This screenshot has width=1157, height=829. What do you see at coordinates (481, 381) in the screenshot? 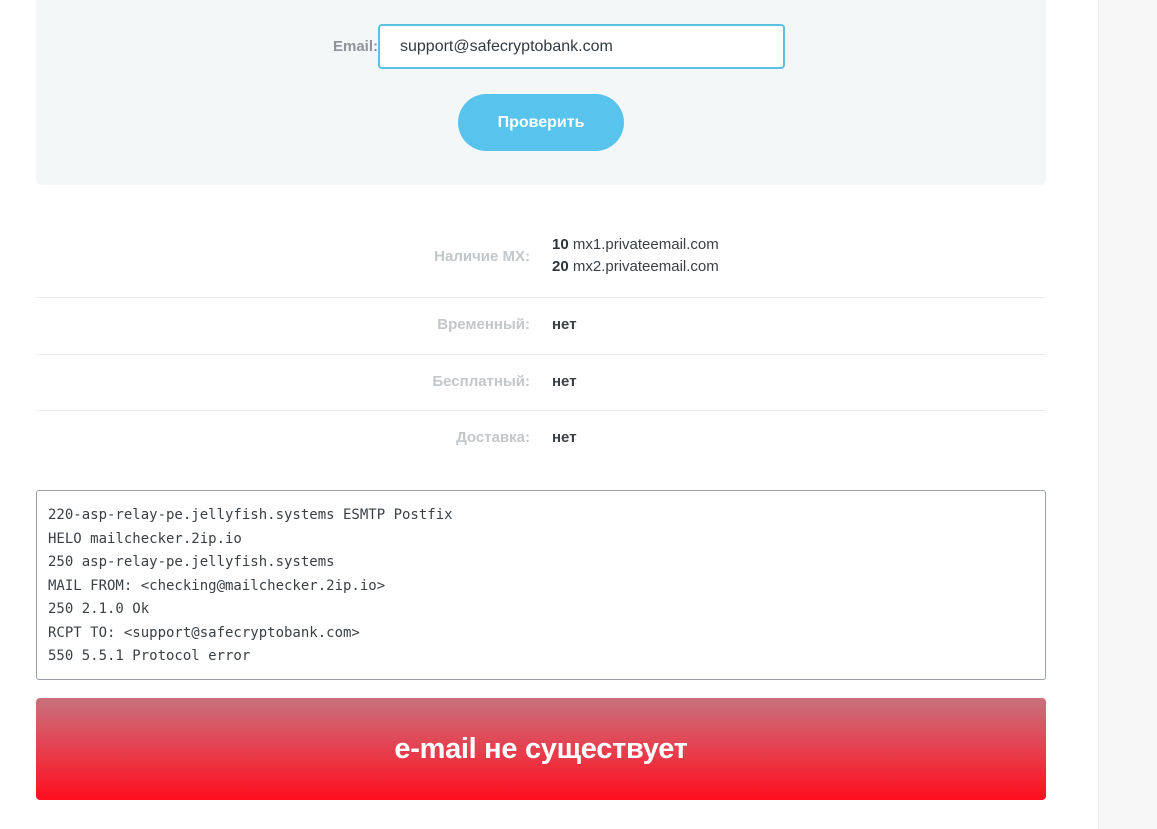
I see `free-label: Бесплатный:` at bounding box center [481, 381].